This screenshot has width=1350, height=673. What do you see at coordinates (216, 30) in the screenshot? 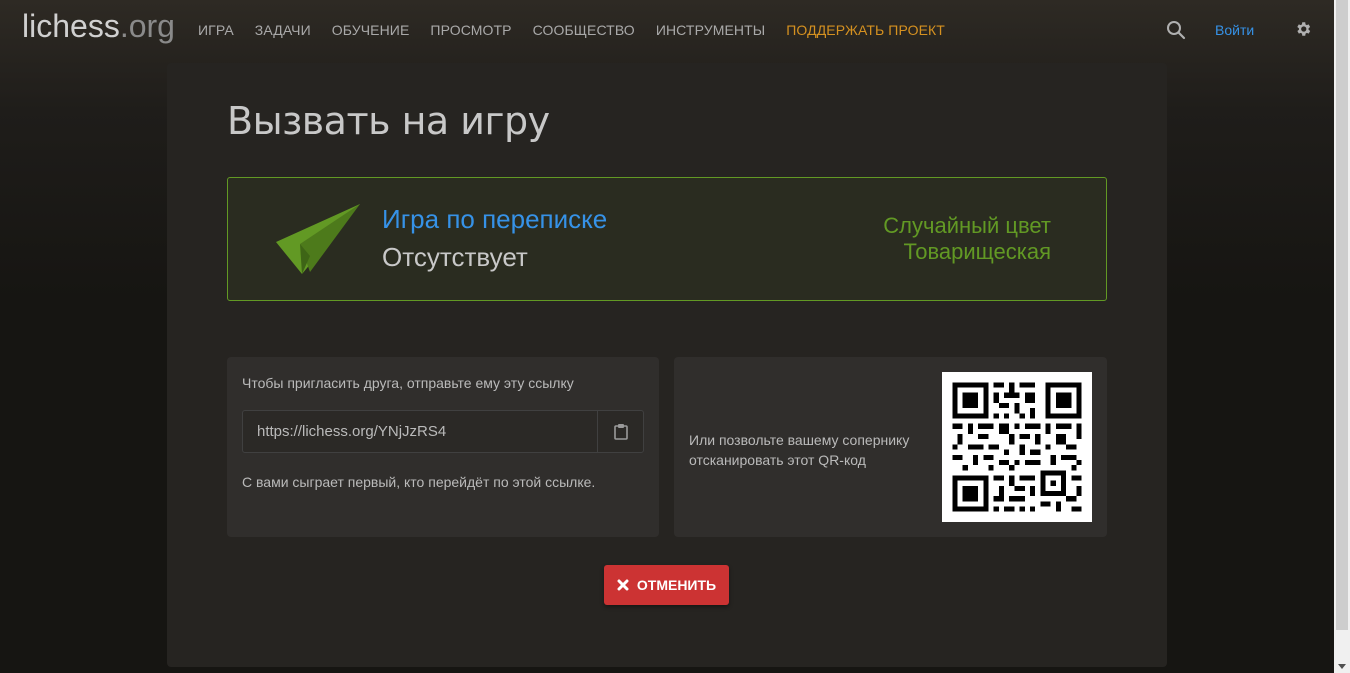
I see `nav-play: Игра` at bounding box center [216, 30].